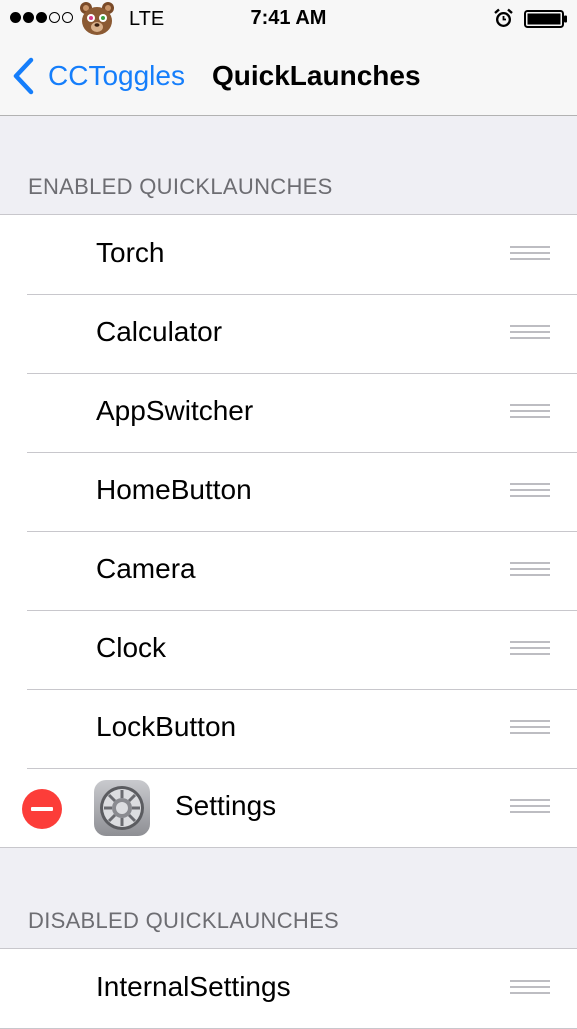  What do you see at coordinates (316, 75) in the screenshot?
I see `page-title: QuickLaunches` at bounding box center [316, 75].